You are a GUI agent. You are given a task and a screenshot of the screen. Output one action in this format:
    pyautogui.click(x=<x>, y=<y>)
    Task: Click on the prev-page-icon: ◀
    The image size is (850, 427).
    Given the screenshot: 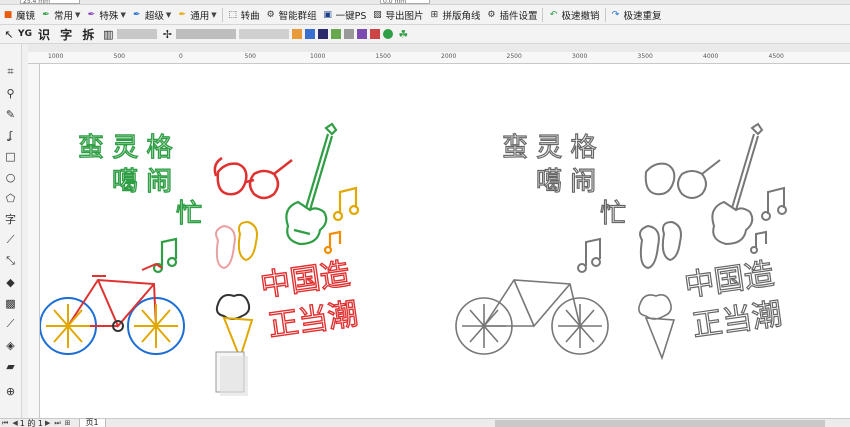 What is the action you would take?
    pyautogui.click(x=14, y=423)
    